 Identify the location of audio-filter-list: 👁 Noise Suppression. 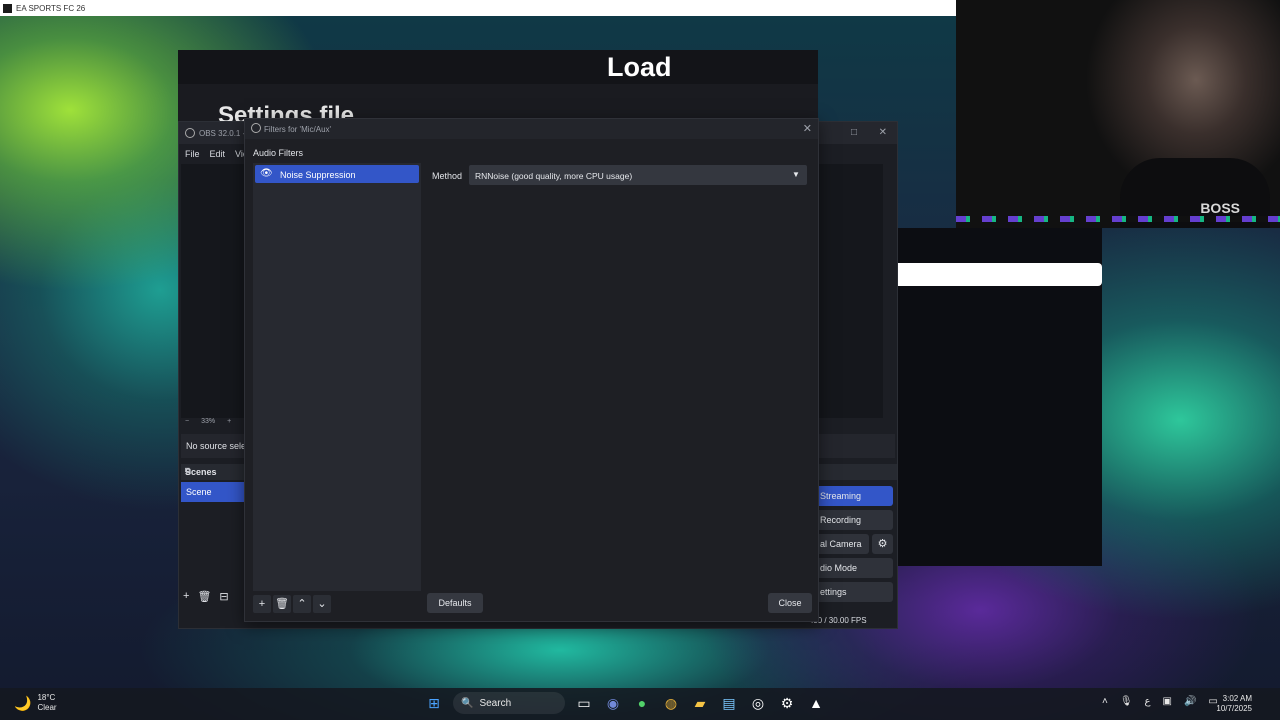
(337, 377).